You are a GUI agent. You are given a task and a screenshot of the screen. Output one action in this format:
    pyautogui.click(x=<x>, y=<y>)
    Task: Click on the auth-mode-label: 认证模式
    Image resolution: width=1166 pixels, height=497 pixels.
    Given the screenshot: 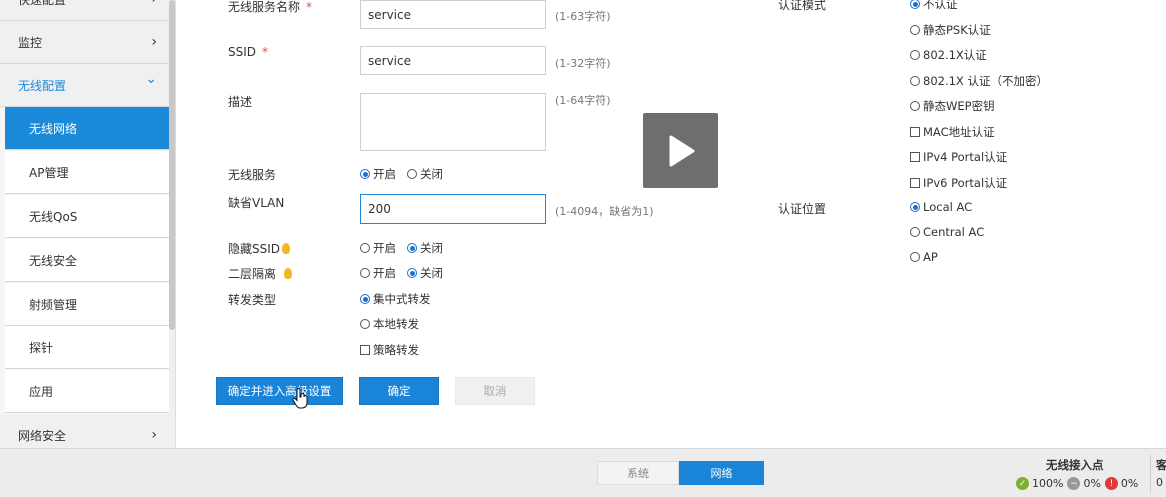 What is the action you would take?
    pyautogui.click(x=802, y=6)
    